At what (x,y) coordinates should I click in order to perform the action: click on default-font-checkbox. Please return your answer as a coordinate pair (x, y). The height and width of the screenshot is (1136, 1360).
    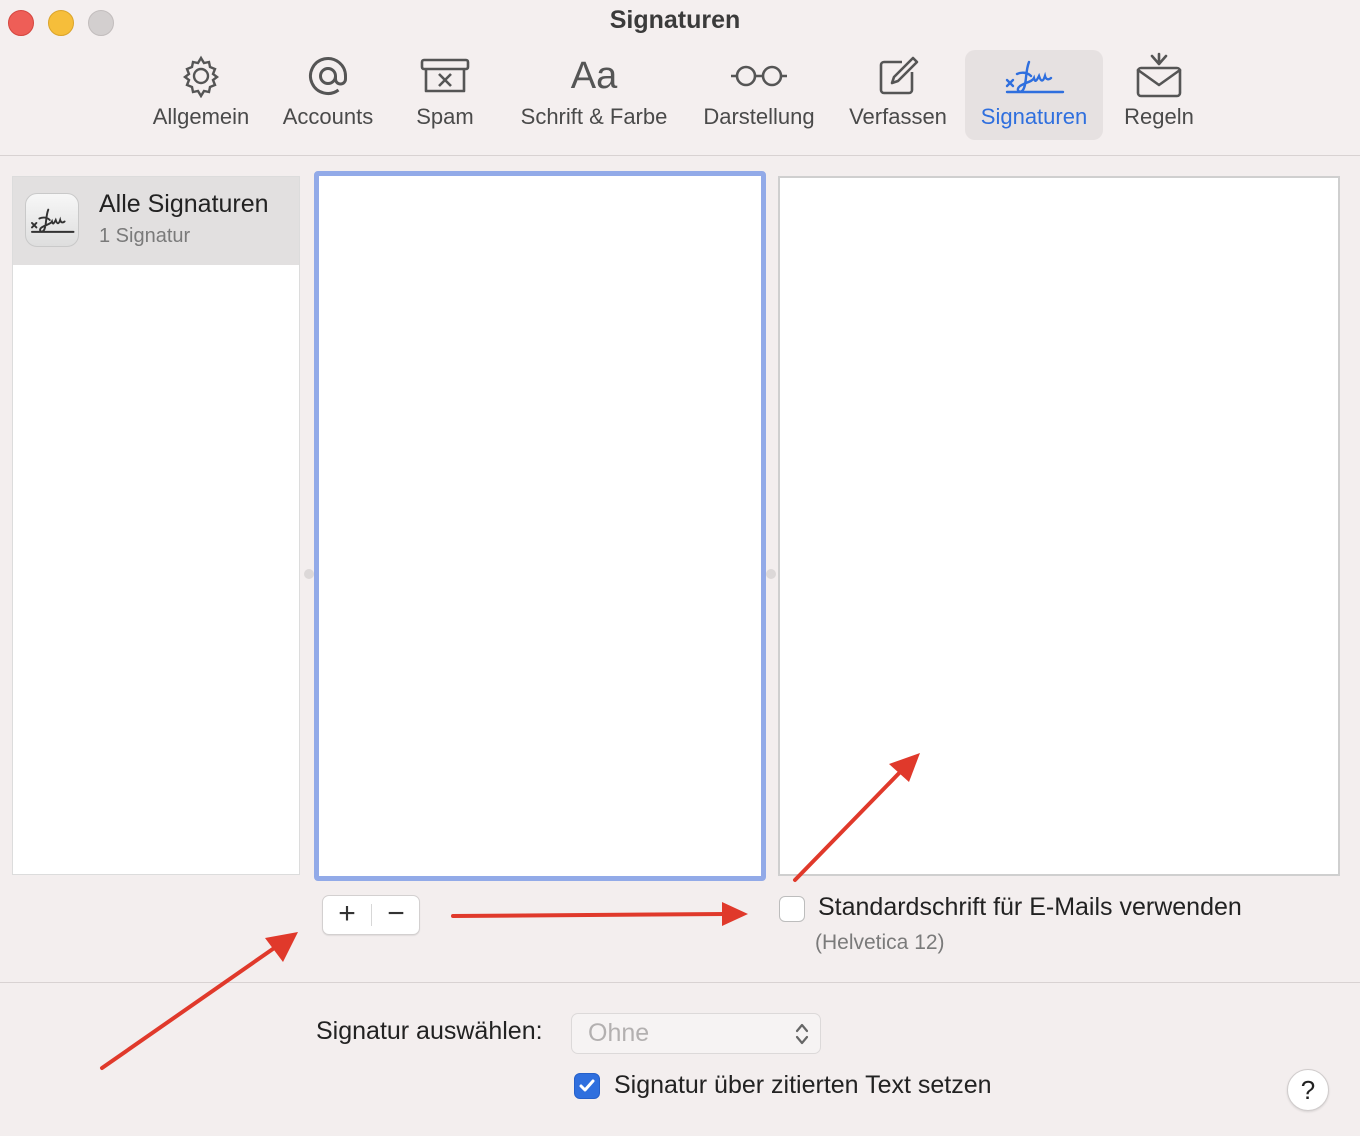
    Looking at the image, I should click on (792, 909).